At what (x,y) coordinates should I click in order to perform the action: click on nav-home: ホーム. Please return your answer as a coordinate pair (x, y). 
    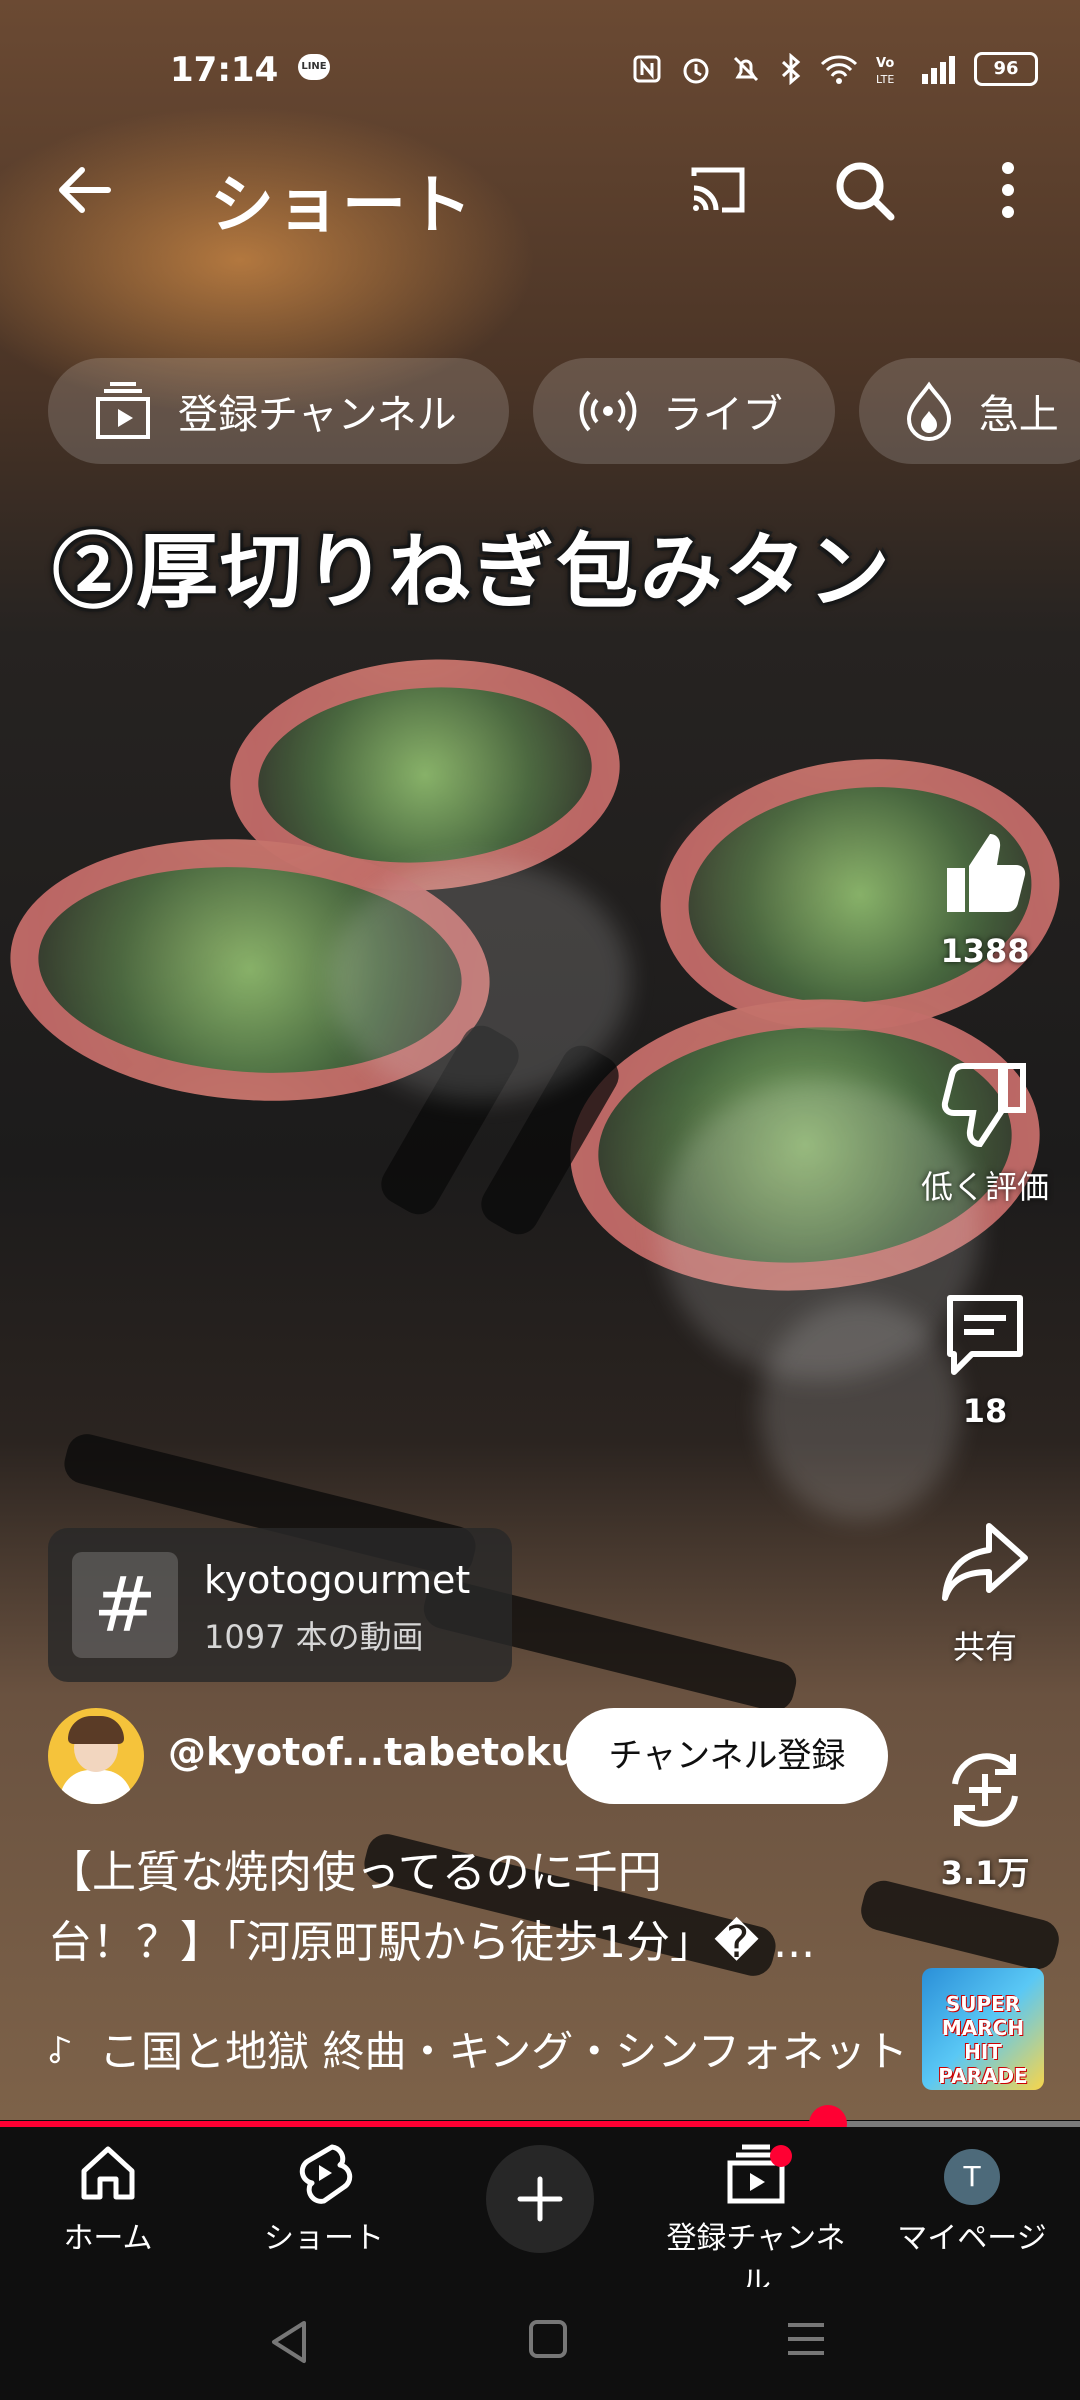
    Looking at the image, I should click on (108, 2199).